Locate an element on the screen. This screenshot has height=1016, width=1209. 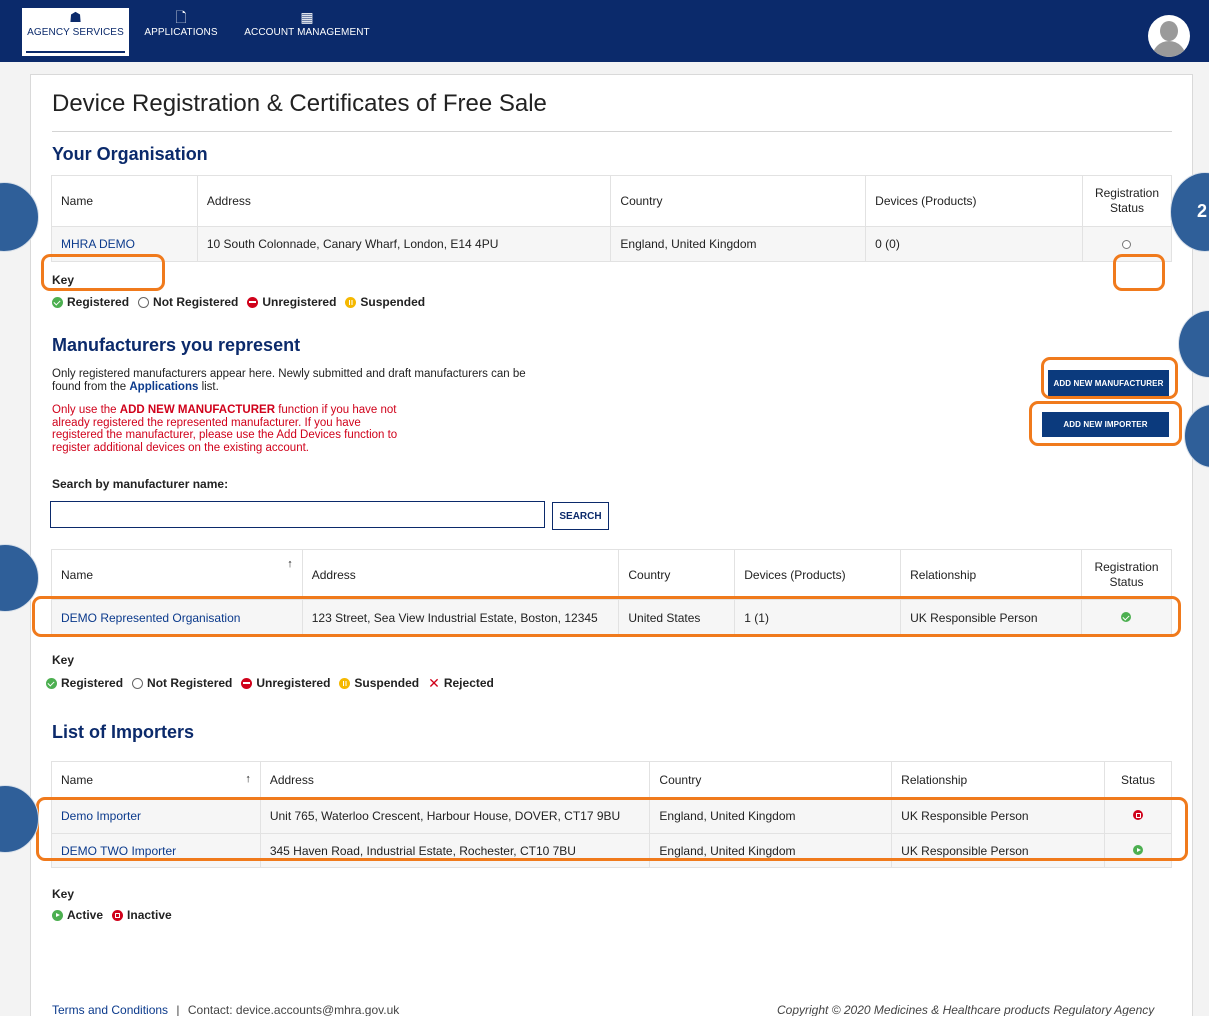
key-label: Inactive is located at coordinates (149, 915).